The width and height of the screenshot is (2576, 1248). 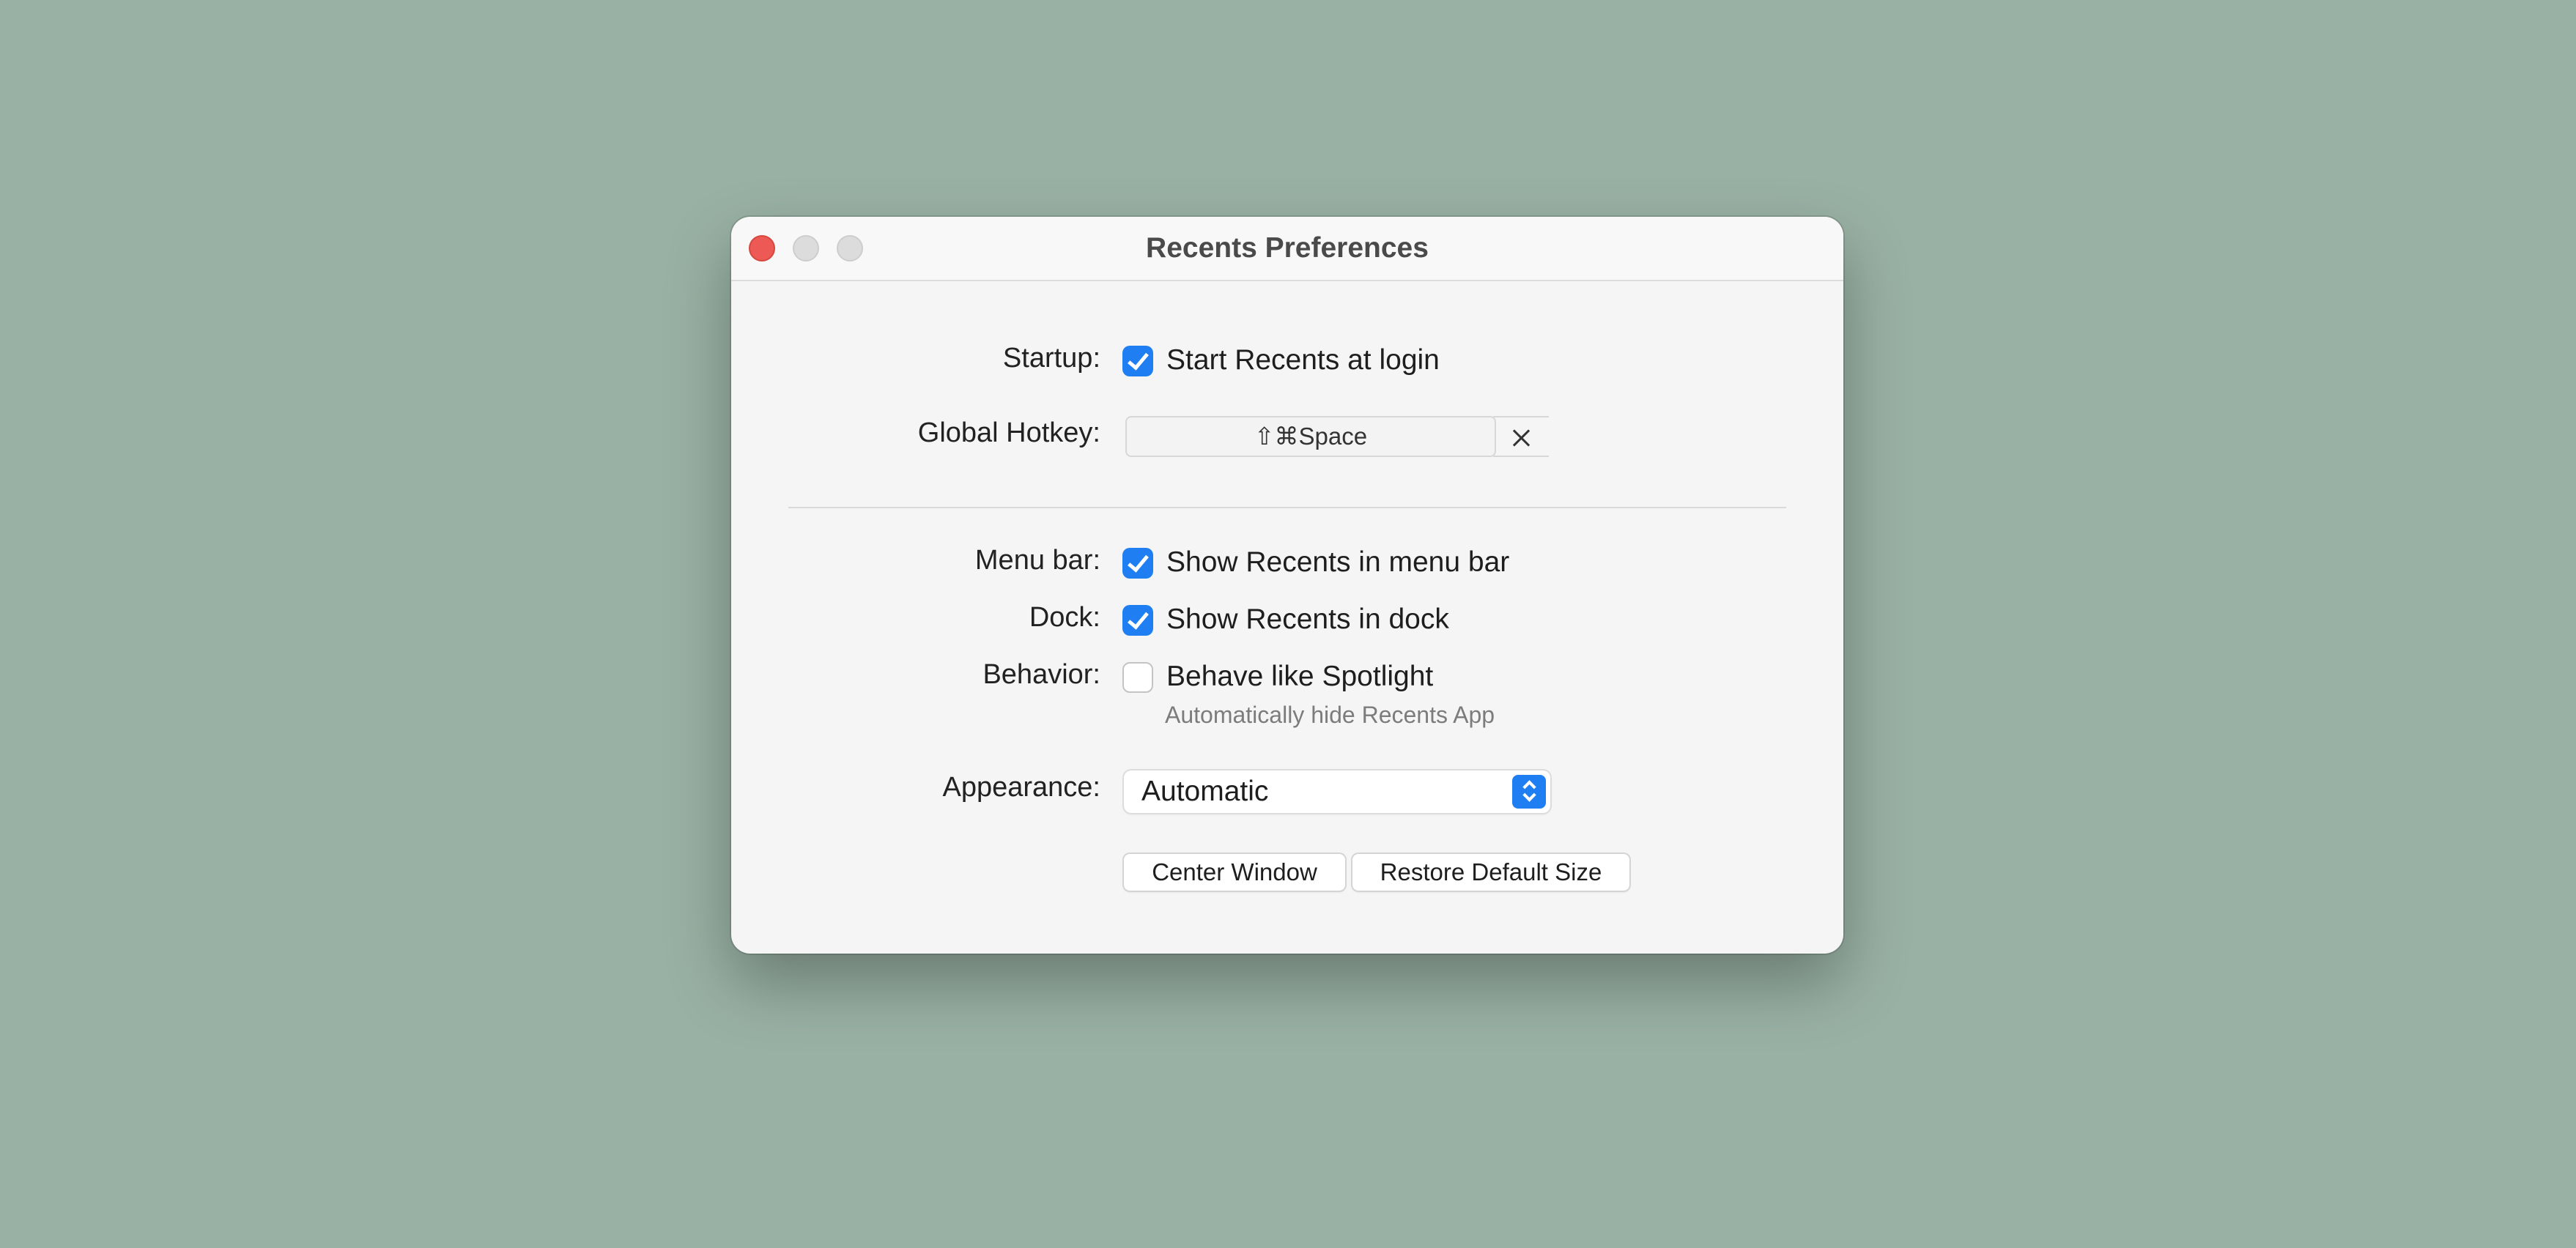 What do you see at coordinates (1299, 677) in the screenshot?
I see `behave-like-spotlight-label: Behave like Spotlight` at bounding box center [1299, 677].